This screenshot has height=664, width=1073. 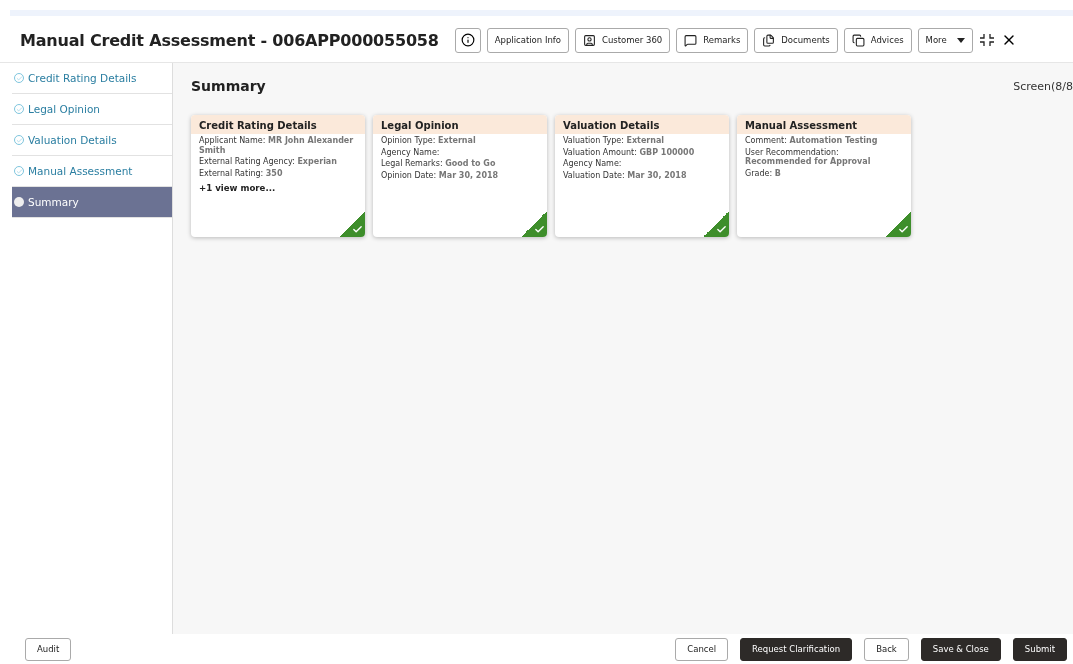 I want to click on card-field: Opinion Type: External, so click(x=460, y=141).